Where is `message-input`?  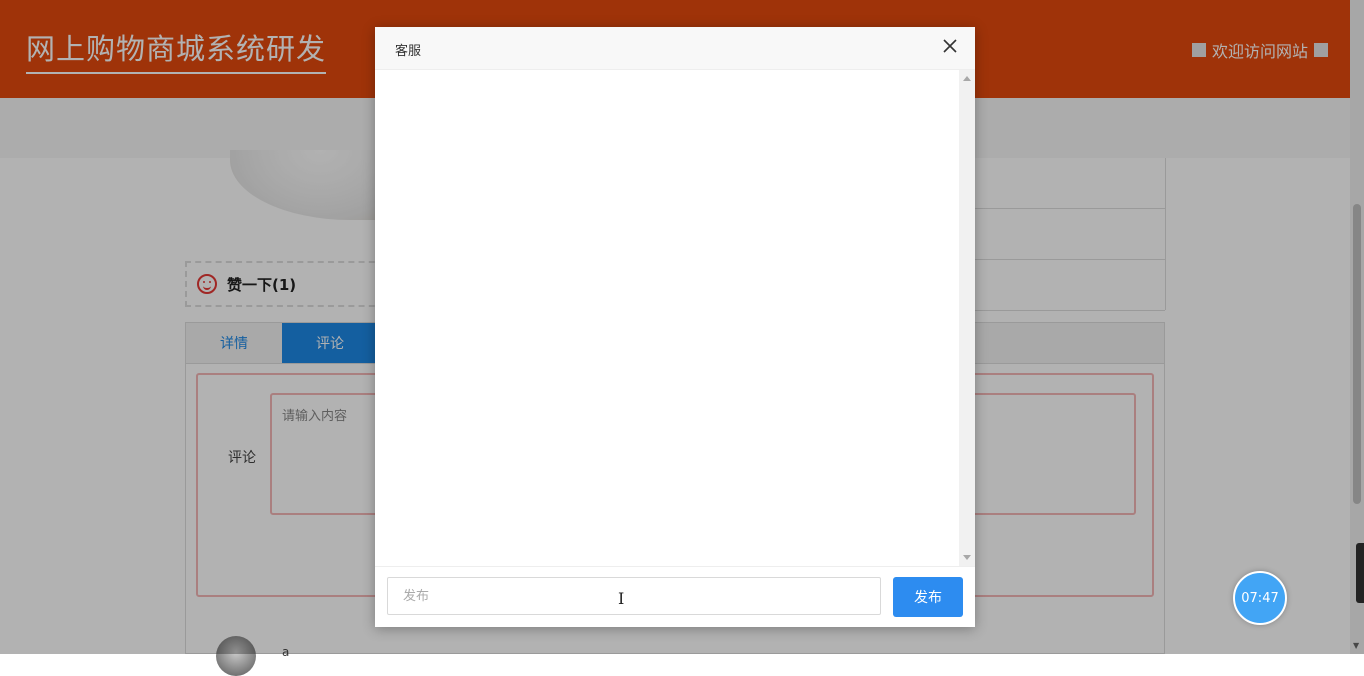
message-input is located at coordinates (634, 596).